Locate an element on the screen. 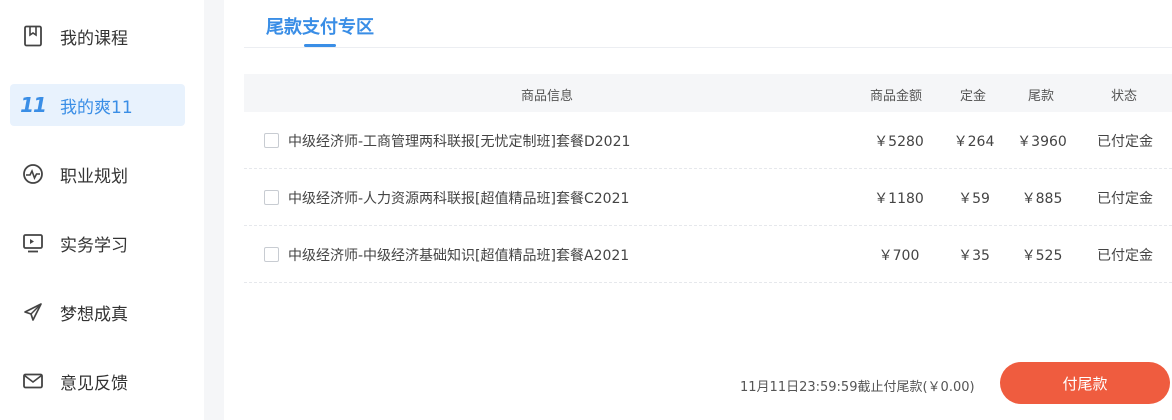 This screenshot has width=1172, height=420. tab-balance-payment: 尾款支付专区 is located at coordinates (320, 26).